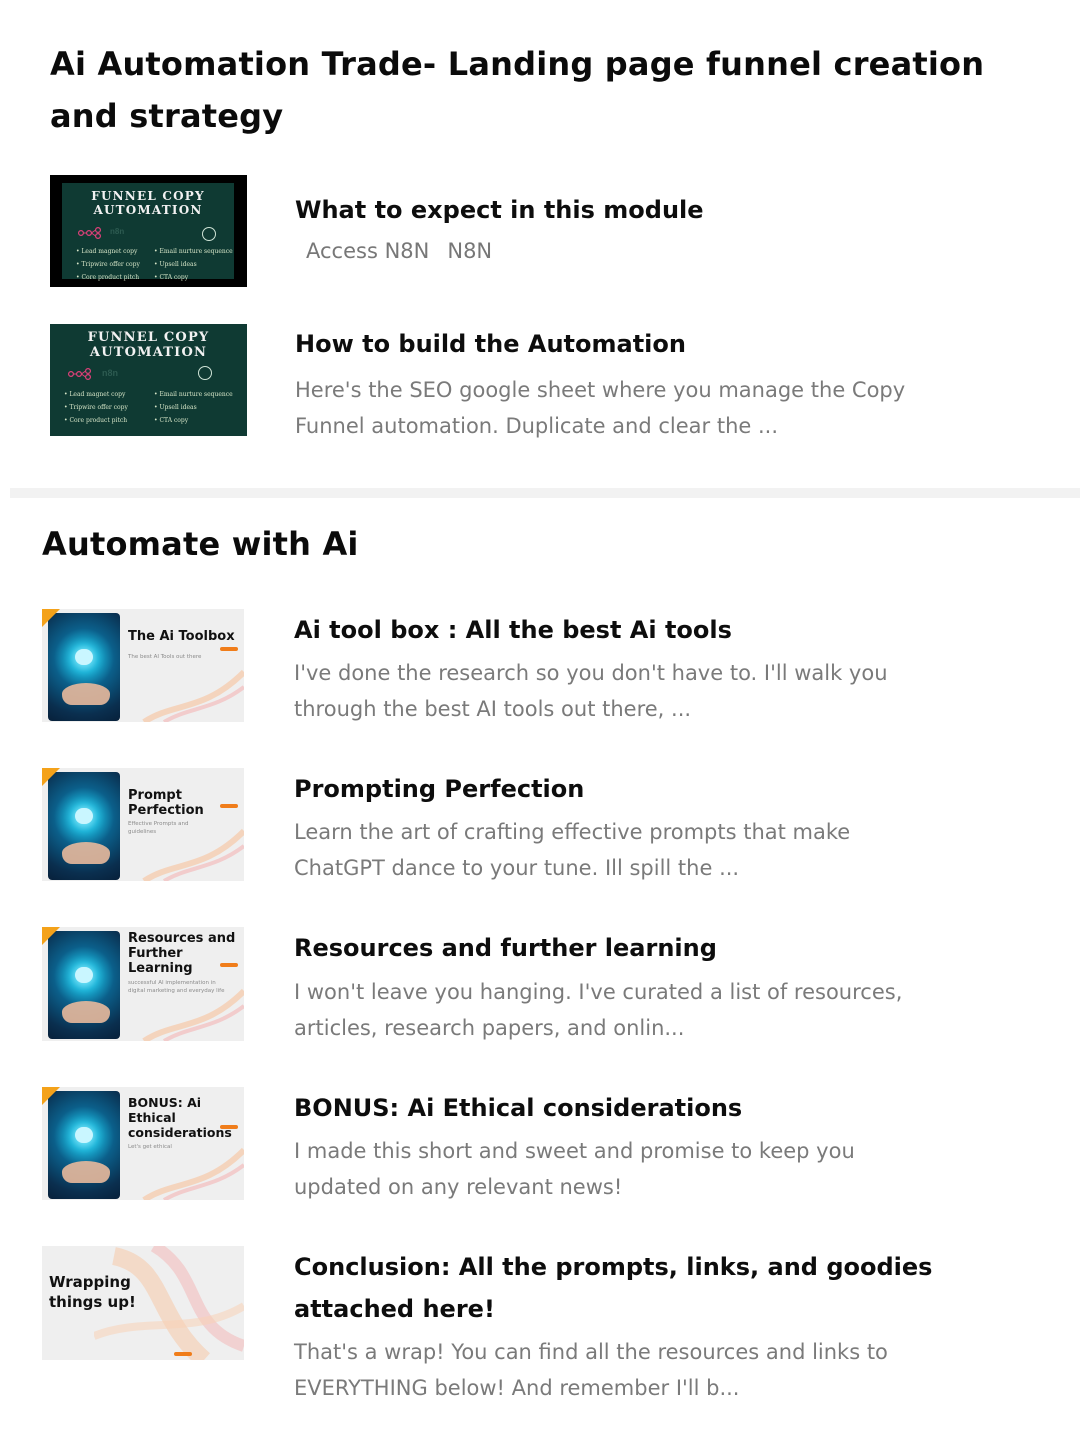 The height and width of the screenshot is (1440, 1080). What do you see at coordinates (513, 630) in the screenshot?
I see `lesson-title: Ai tool box : All the best Ai tools` at bounding box center [513, 630].